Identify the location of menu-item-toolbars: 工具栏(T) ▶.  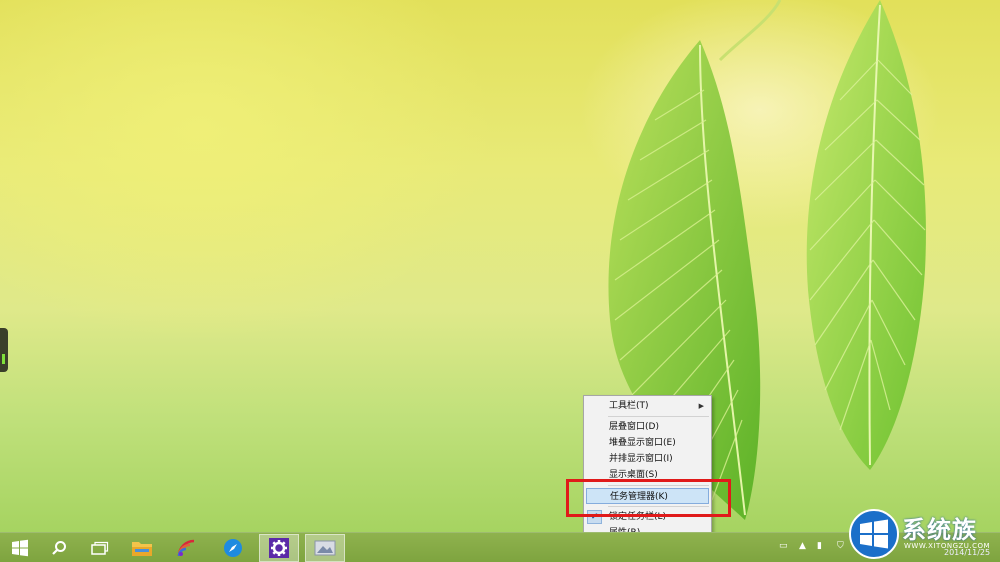
(647, 406).